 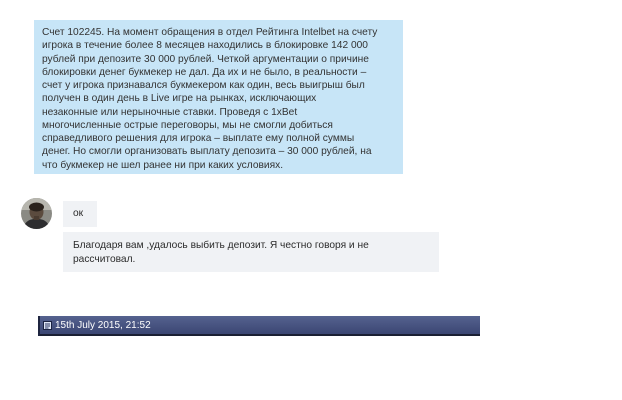 What do you see at coordinates (103, 325) in the screenshot?
I see `post-date: 15th July 2015, 21:52` at bounding box center [103, 325].